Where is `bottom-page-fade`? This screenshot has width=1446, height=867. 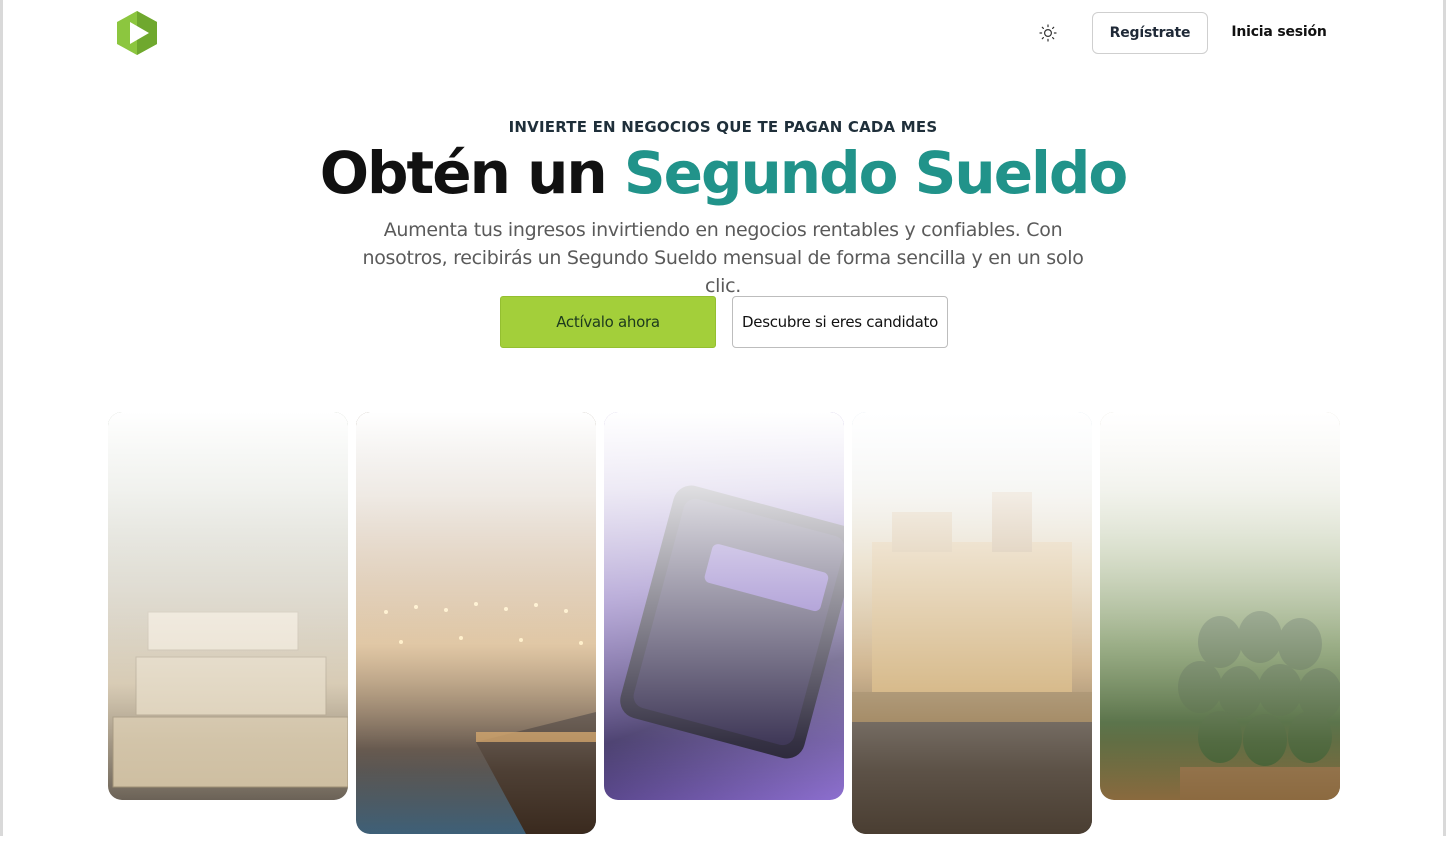 bottom-page-fade is located at coordinates (723, 851).